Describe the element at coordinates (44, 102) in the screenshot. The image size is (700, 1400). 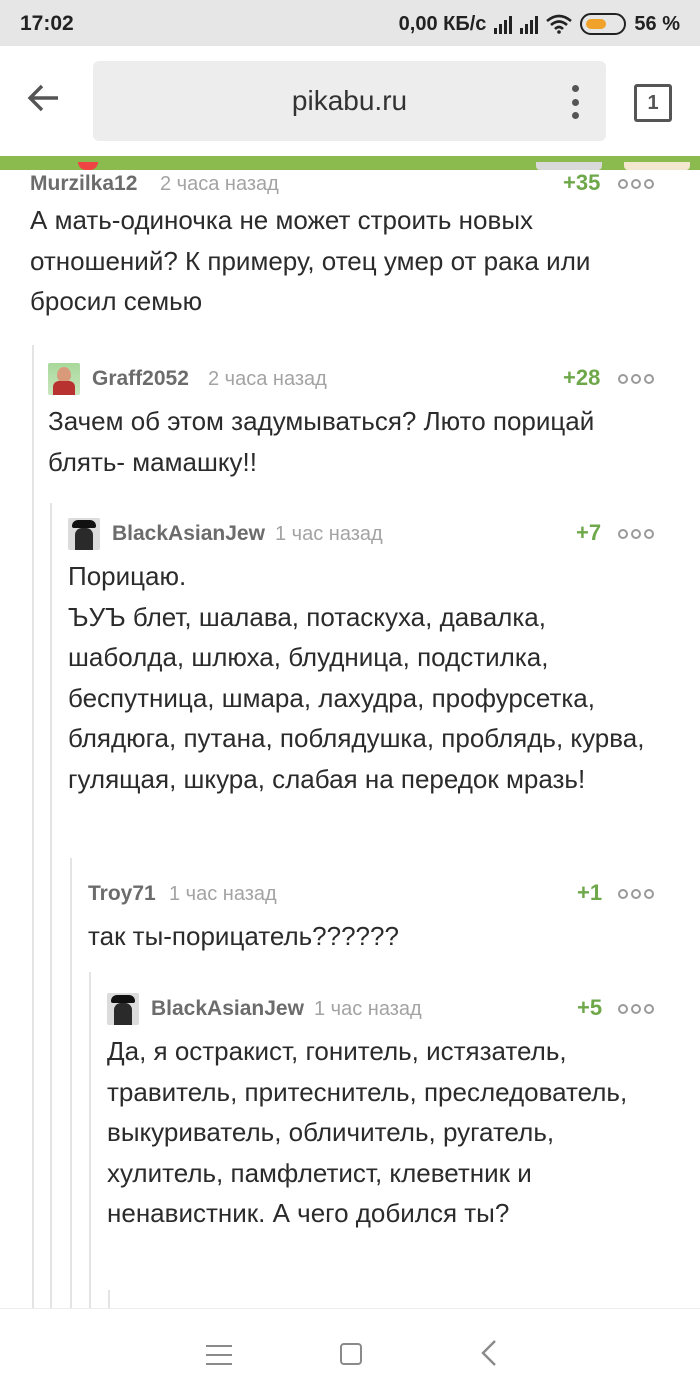
I see `back-arrow-icon` at that location.